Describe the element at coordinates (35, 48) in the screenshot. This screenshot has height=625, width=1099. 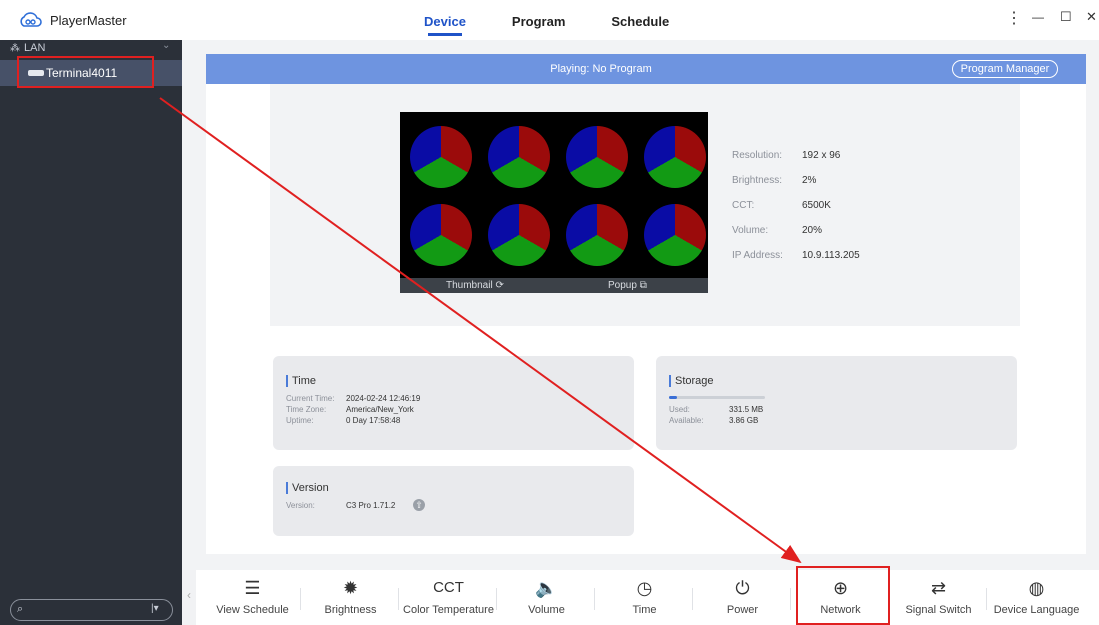
I see `lan-group-label: LAN` at that location.